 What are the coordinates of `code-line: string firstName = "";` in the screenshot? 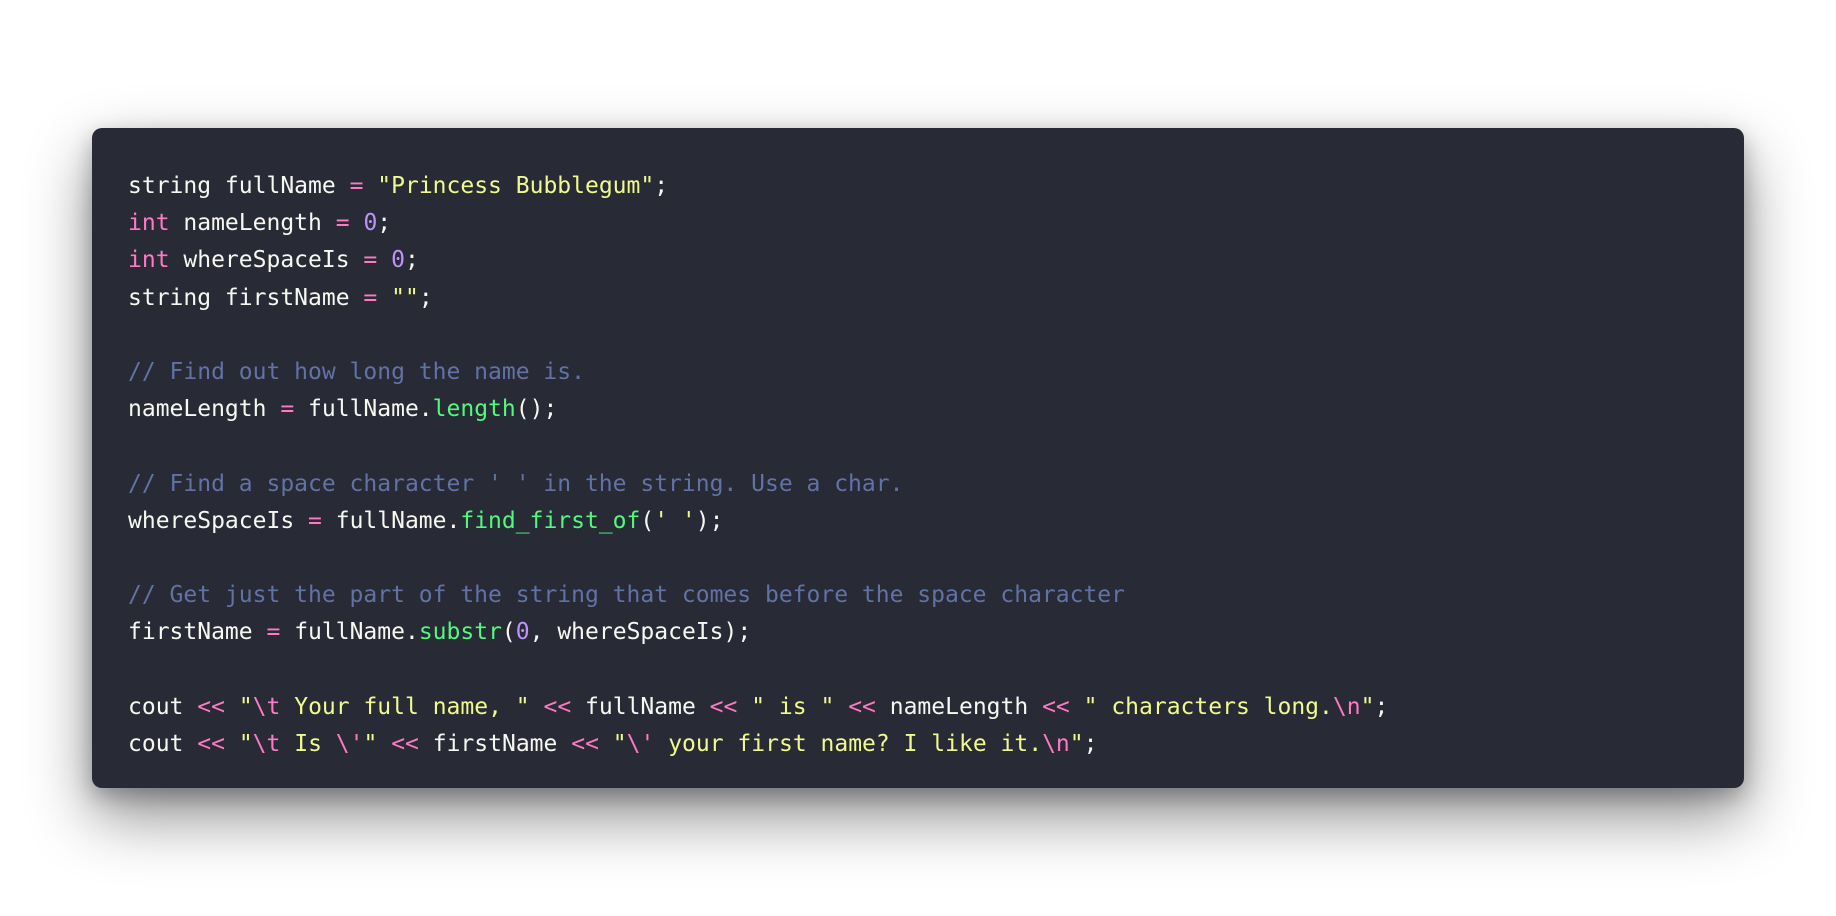 It's located at (918, 298).